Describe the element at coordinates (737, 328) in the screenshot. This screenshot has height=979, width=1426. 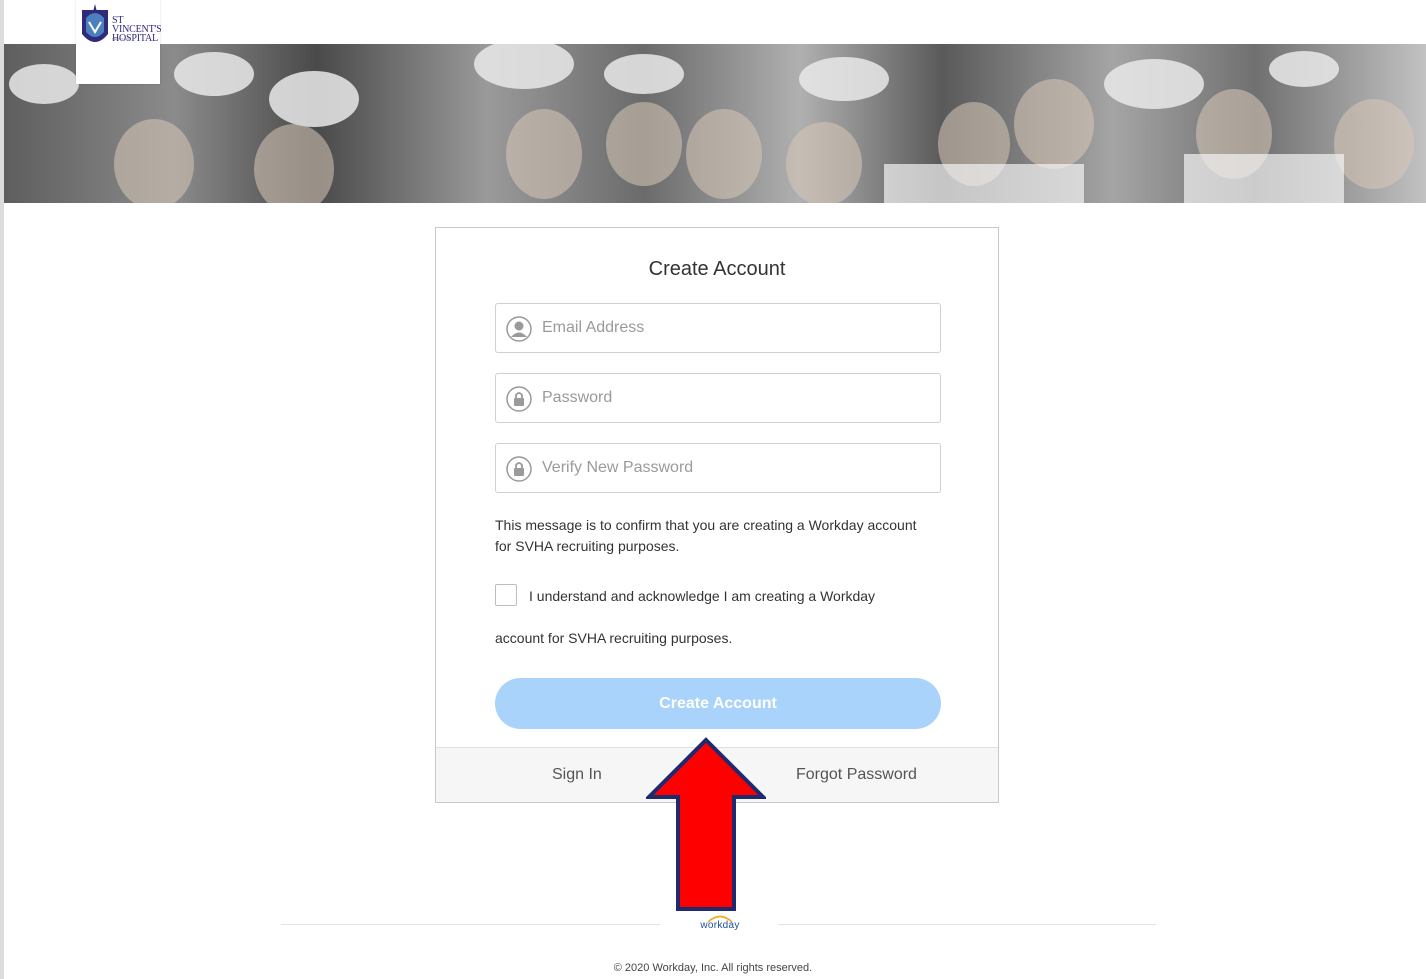
I see `email-input` at that location.